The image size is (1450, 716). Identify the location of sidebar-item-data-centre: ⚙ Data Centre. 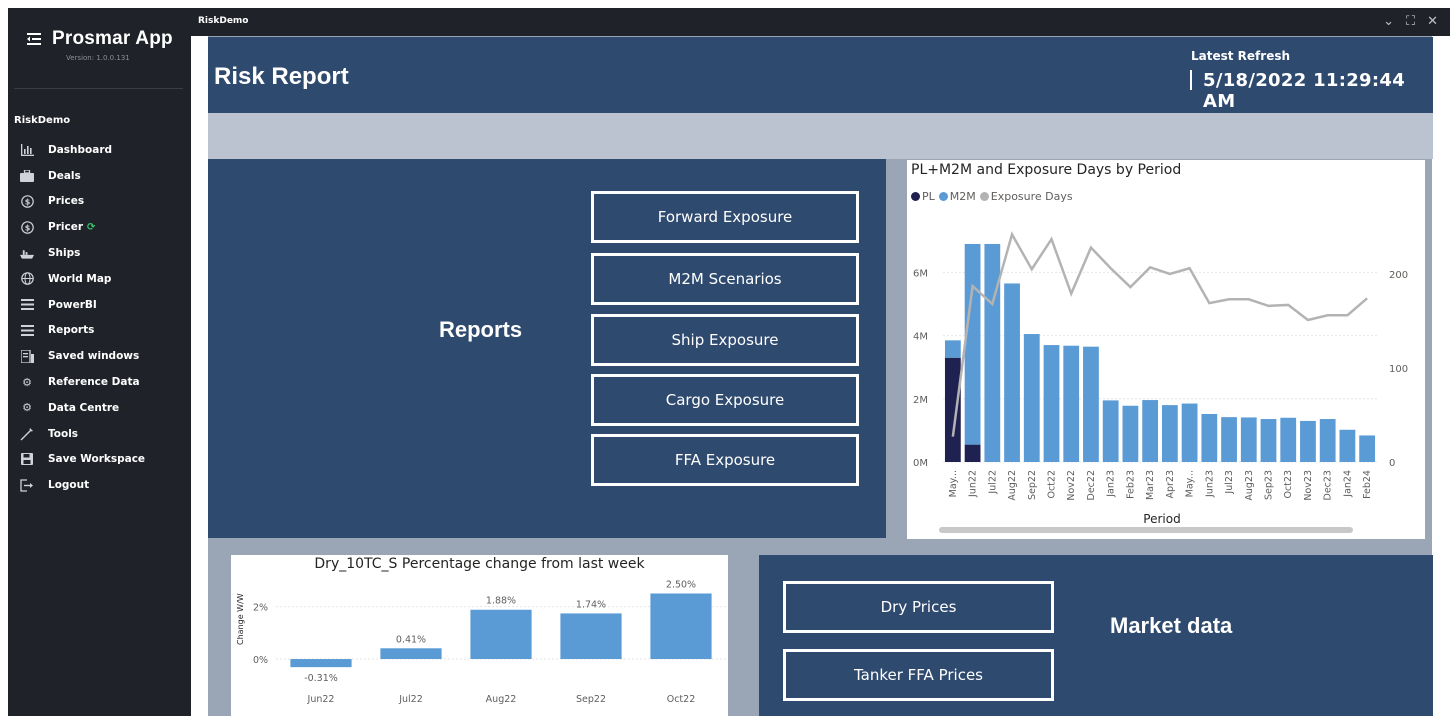
(102, 408).